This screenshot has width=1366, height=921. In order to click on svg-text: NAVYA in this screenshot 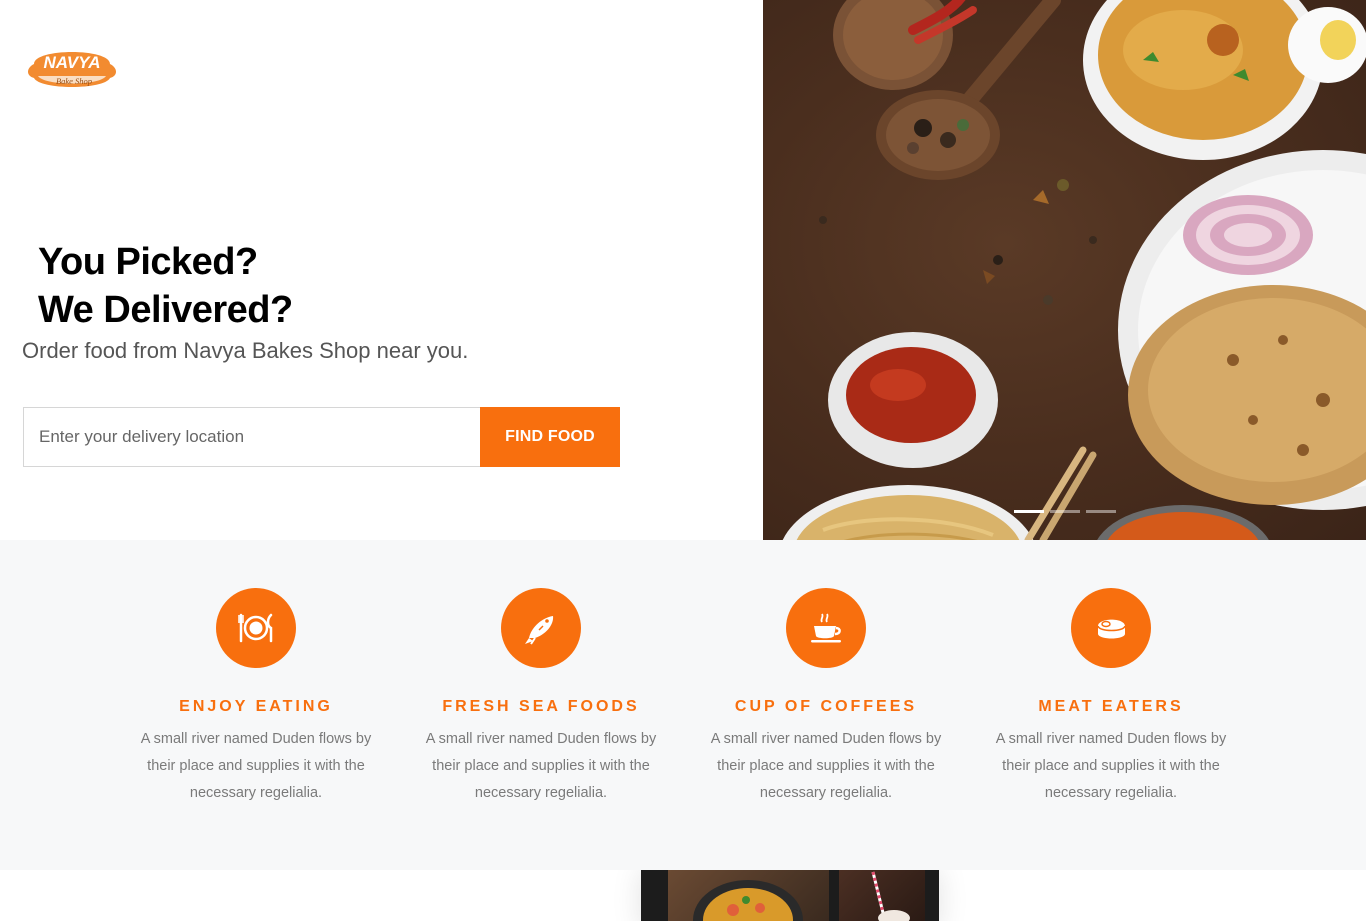, I will do `click(72, 62)`.